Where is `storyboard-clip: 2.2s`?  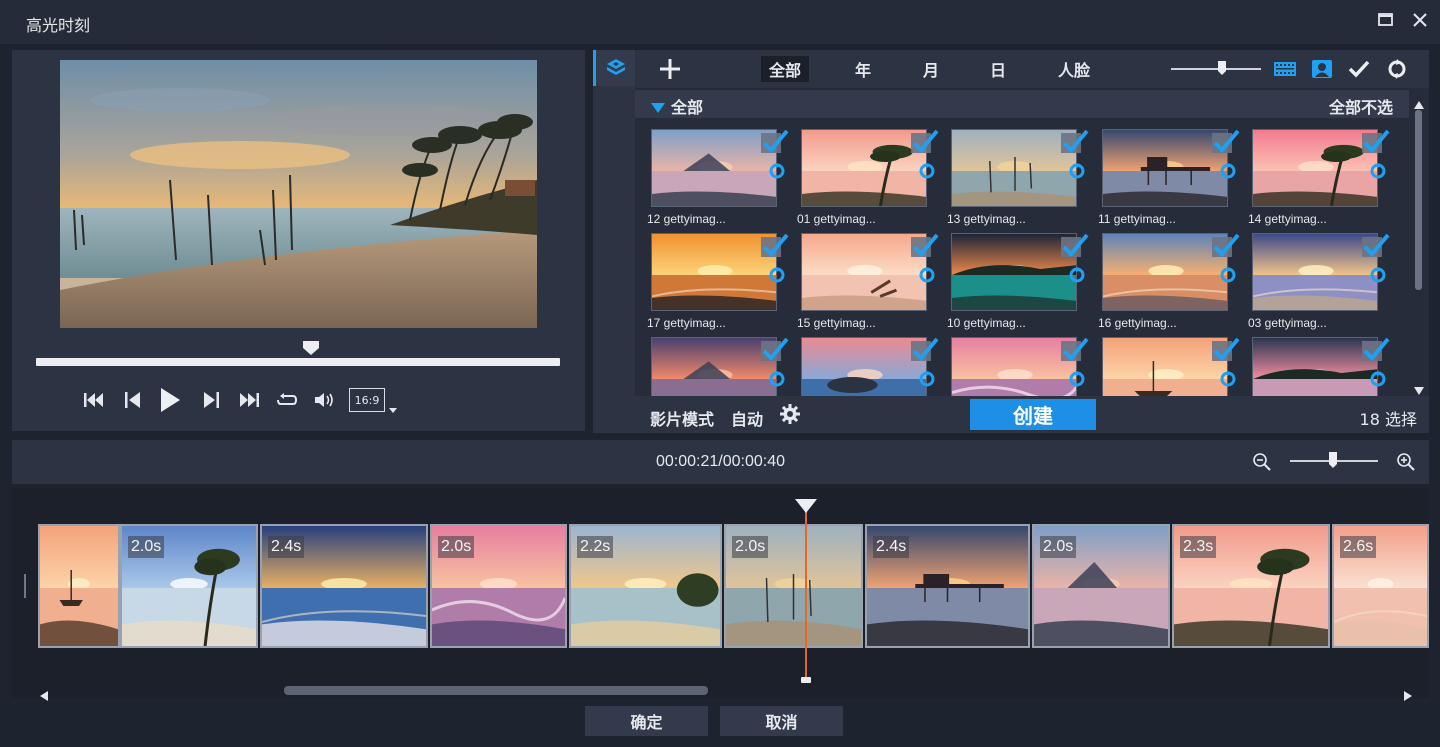
storyboard-clip: 2.2s is located at coordinates (645, 586).